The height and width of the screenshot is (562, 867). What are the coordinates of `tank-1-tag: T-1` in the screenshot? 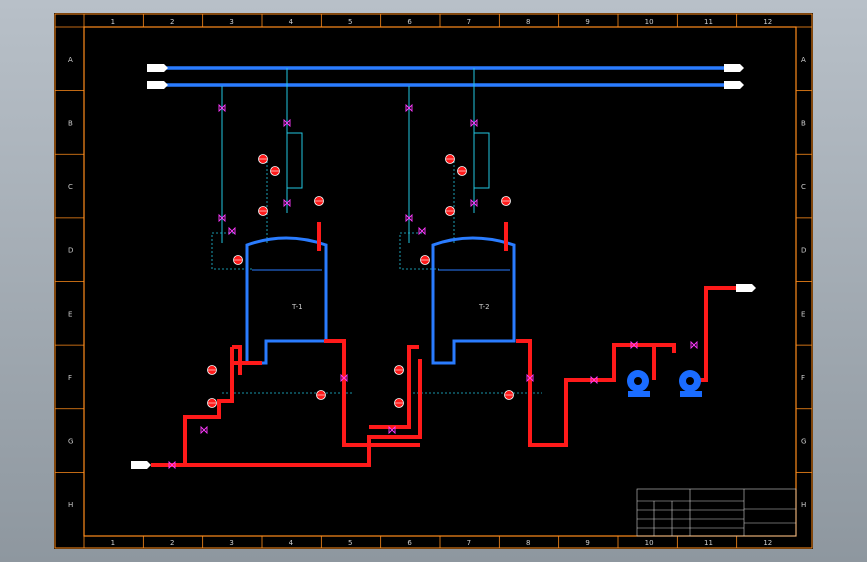 It's located at (297, 307).